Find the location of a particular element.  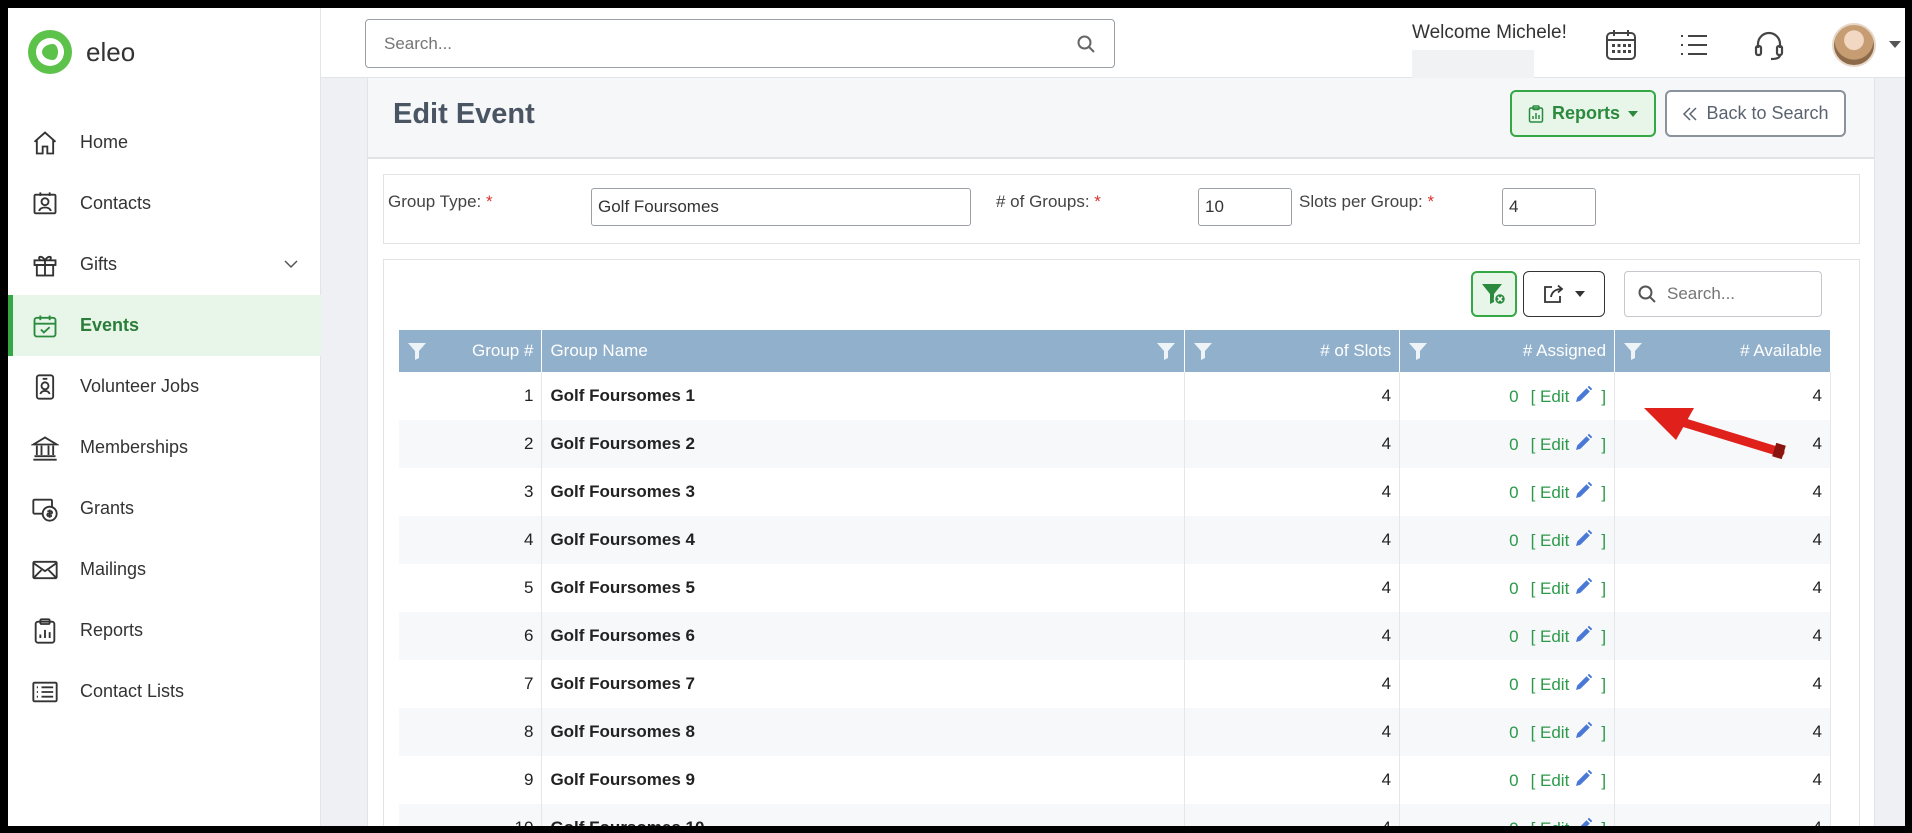

required-mark: * is located at coordinates (1097, 201).